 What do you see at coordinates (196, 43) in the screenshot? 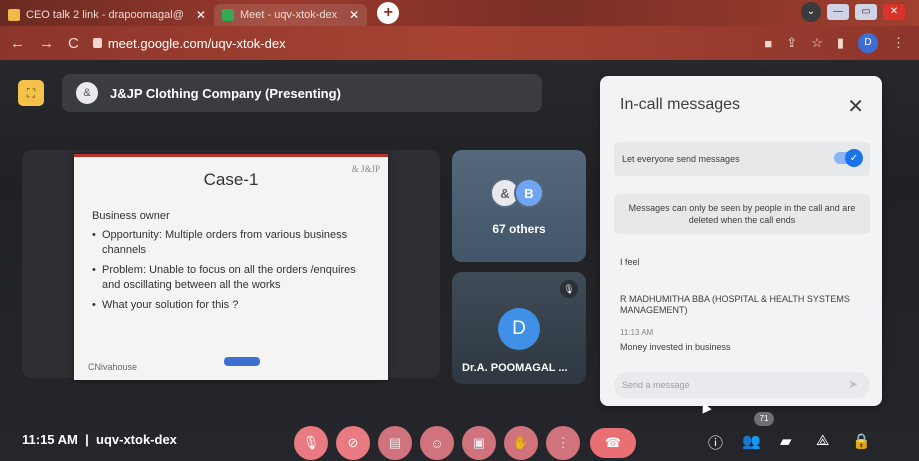
I see `url-text: meet.google.com/uqv-xtok-dex` at bounding box center [196, 43].